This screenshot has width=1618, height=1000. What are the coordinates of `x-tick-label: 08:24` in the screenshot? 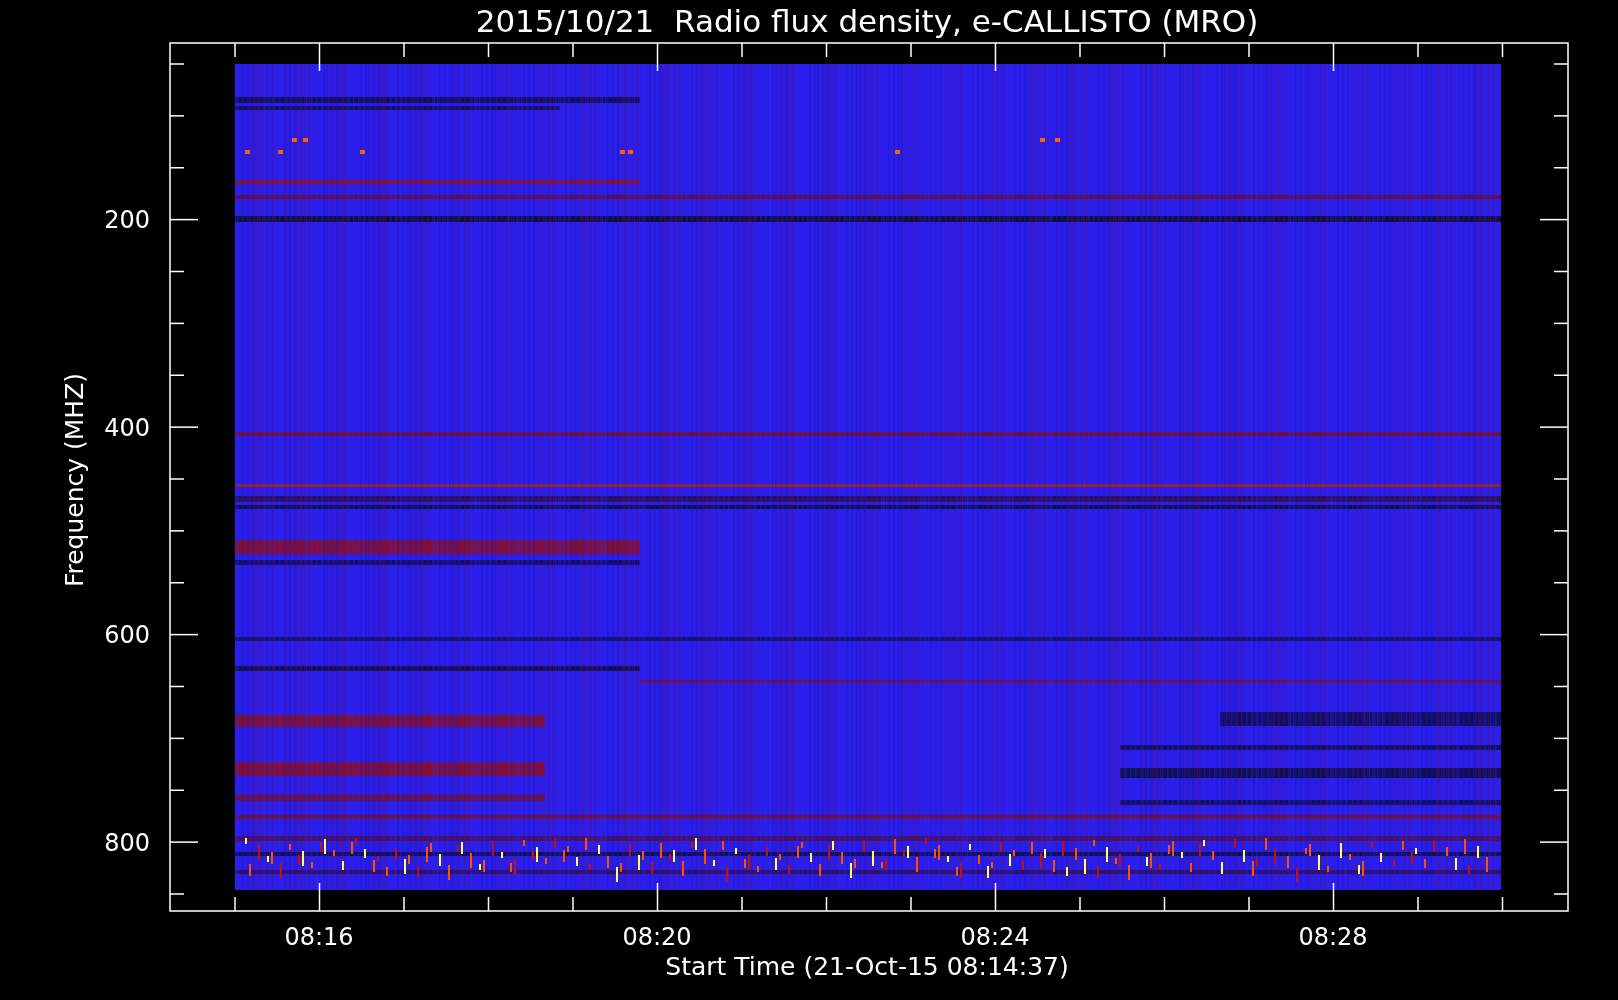 It's located at (995, 937).